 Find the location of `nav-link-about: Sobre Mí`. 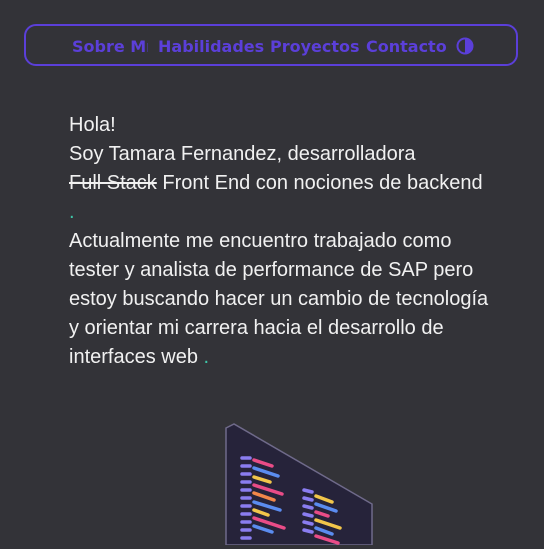

nav-link-about: Sobre Mí is located at coordinates (110, 46).